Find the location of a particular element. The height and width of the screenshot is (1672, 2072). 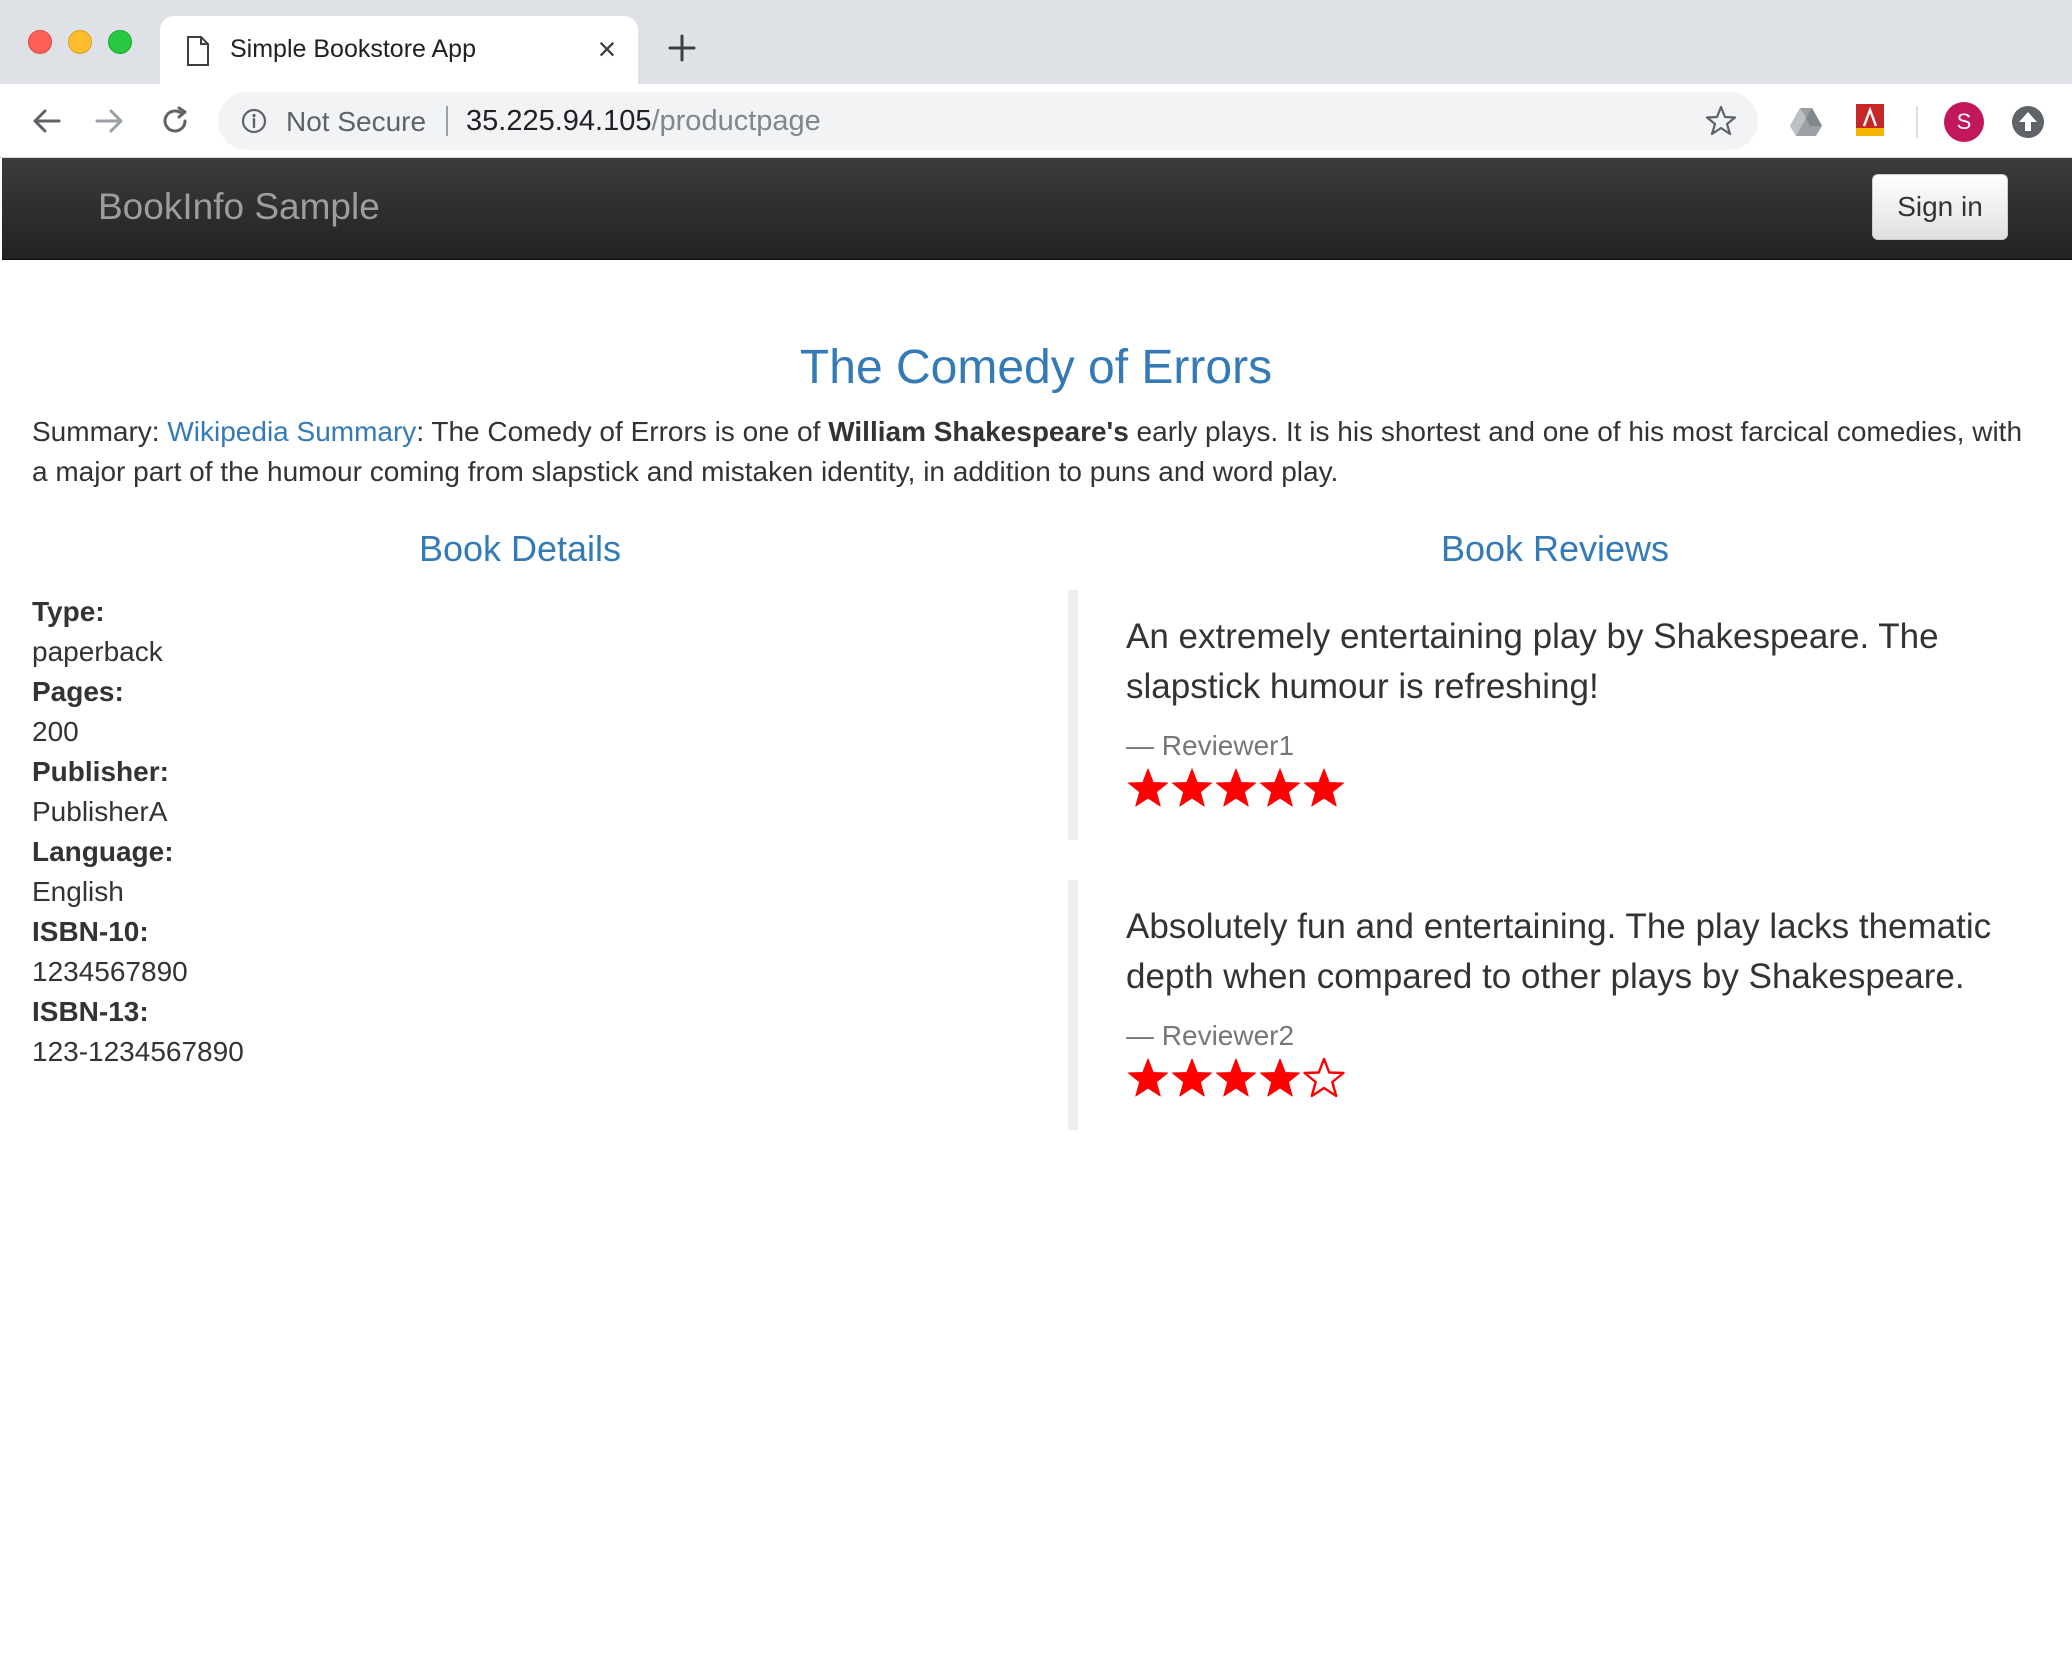

book-reviews-heading: Book Reviews is located at coordinates (1555, 548).